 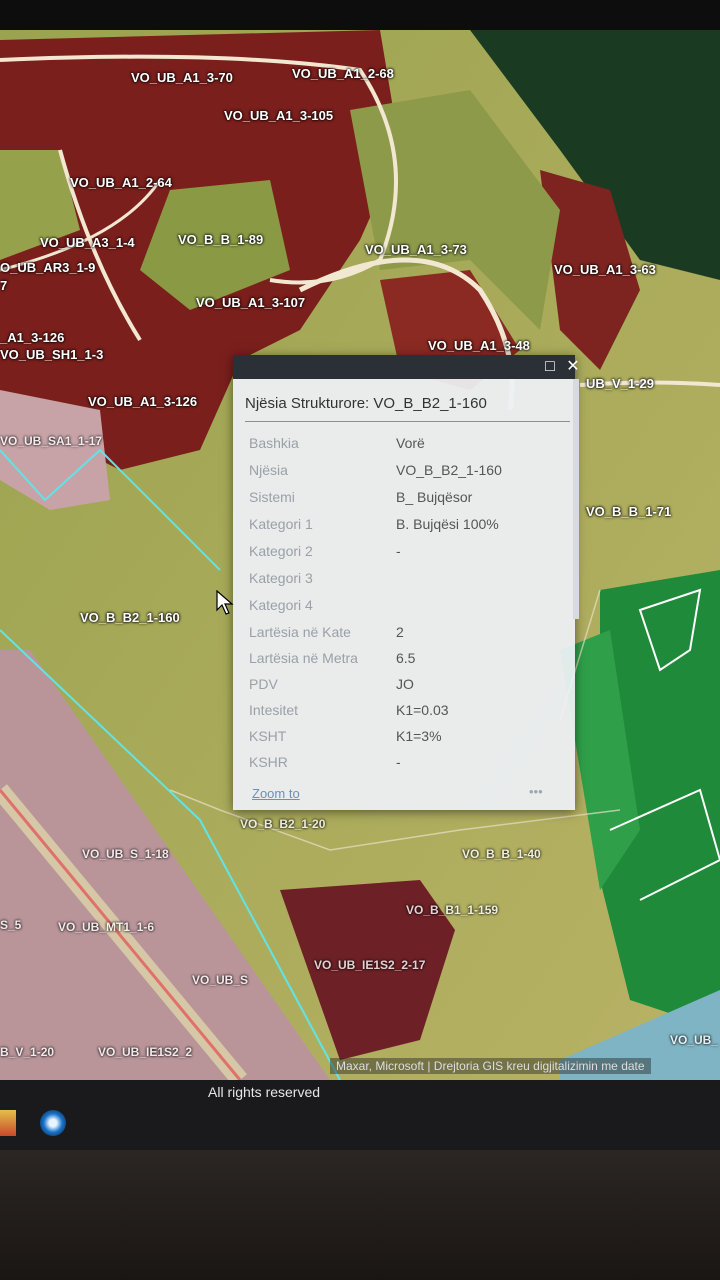 What do you see at coordinates (263, 684) in the screenshot?
I see `attribute-key: PDV` at bounding box center [263, 684].